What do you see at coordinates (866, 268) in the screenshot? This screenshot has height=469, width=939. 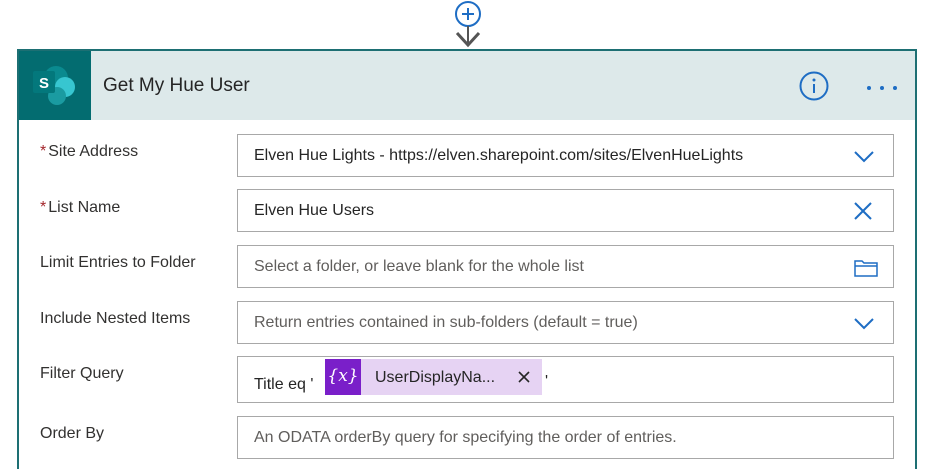 I see `folder-icon` at bounding box center [866, 268].